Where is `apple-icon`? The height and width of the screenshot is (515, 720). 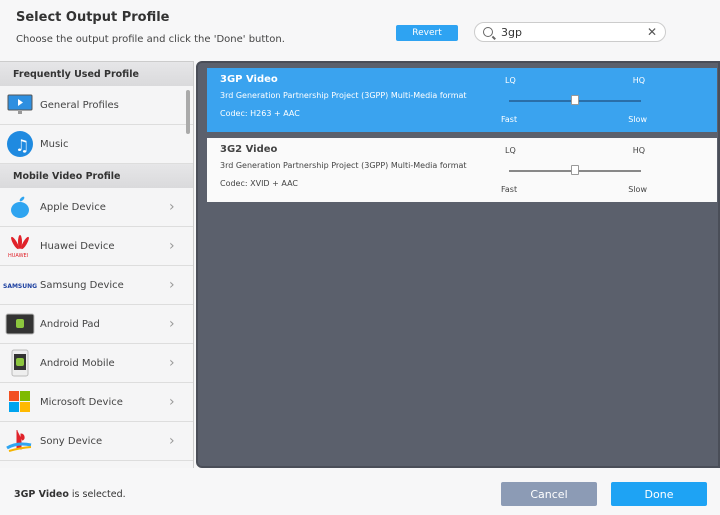
apple-icon is located at coordinates (20, 207).